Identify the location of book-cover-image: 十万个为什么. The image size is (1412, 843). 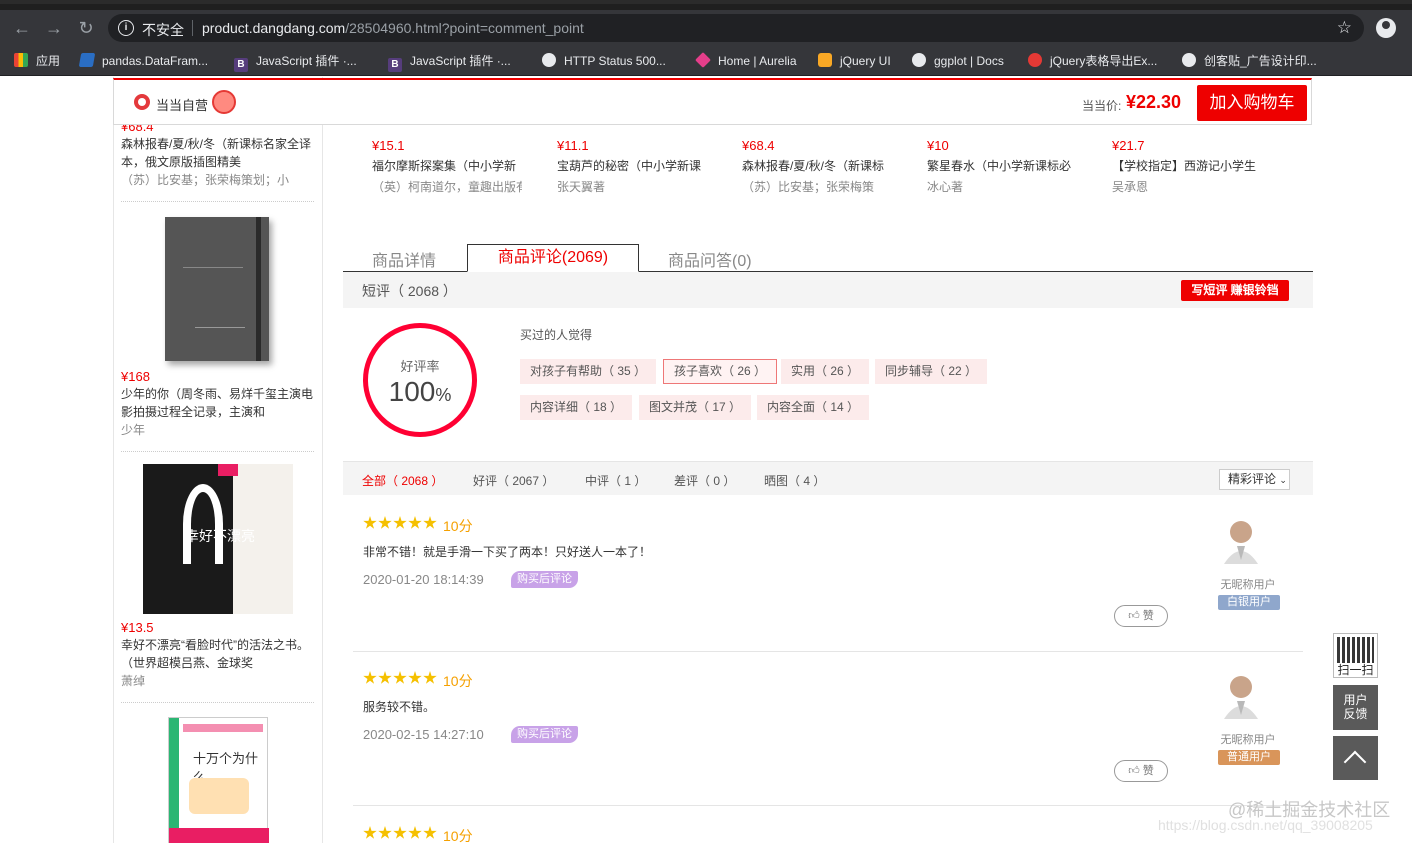
(218, 780).